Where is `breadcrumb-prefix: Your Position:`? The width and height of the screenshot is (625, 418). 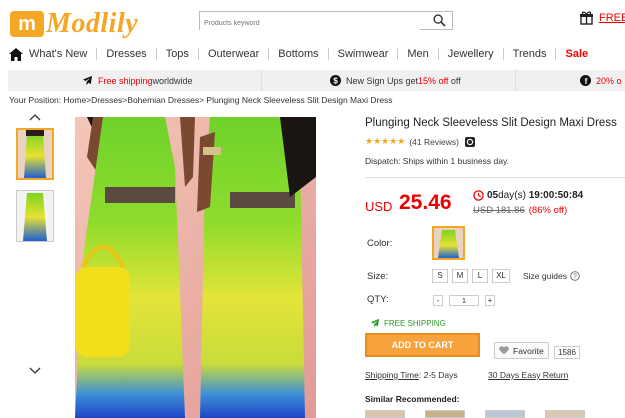 breadcrumb-prefix: Your Position: is located at coordinates (36, 100).